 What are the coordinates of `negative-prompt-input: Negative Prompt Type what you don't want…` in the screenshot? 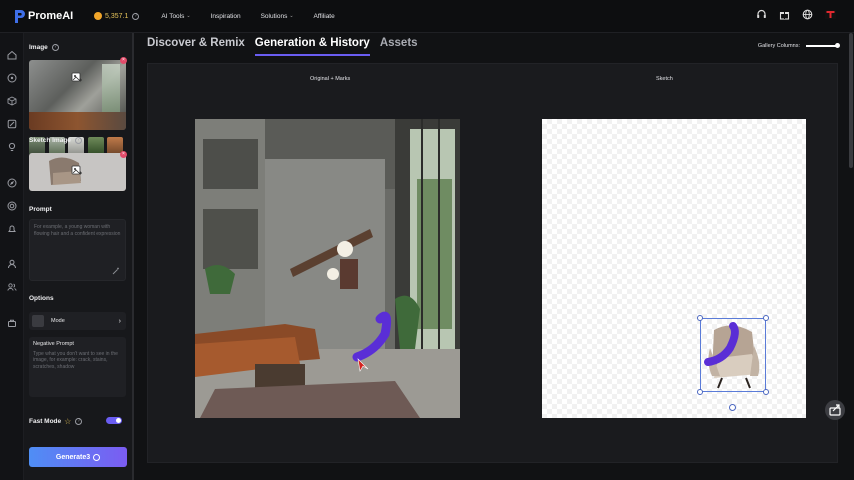 It's located at (77, 367).